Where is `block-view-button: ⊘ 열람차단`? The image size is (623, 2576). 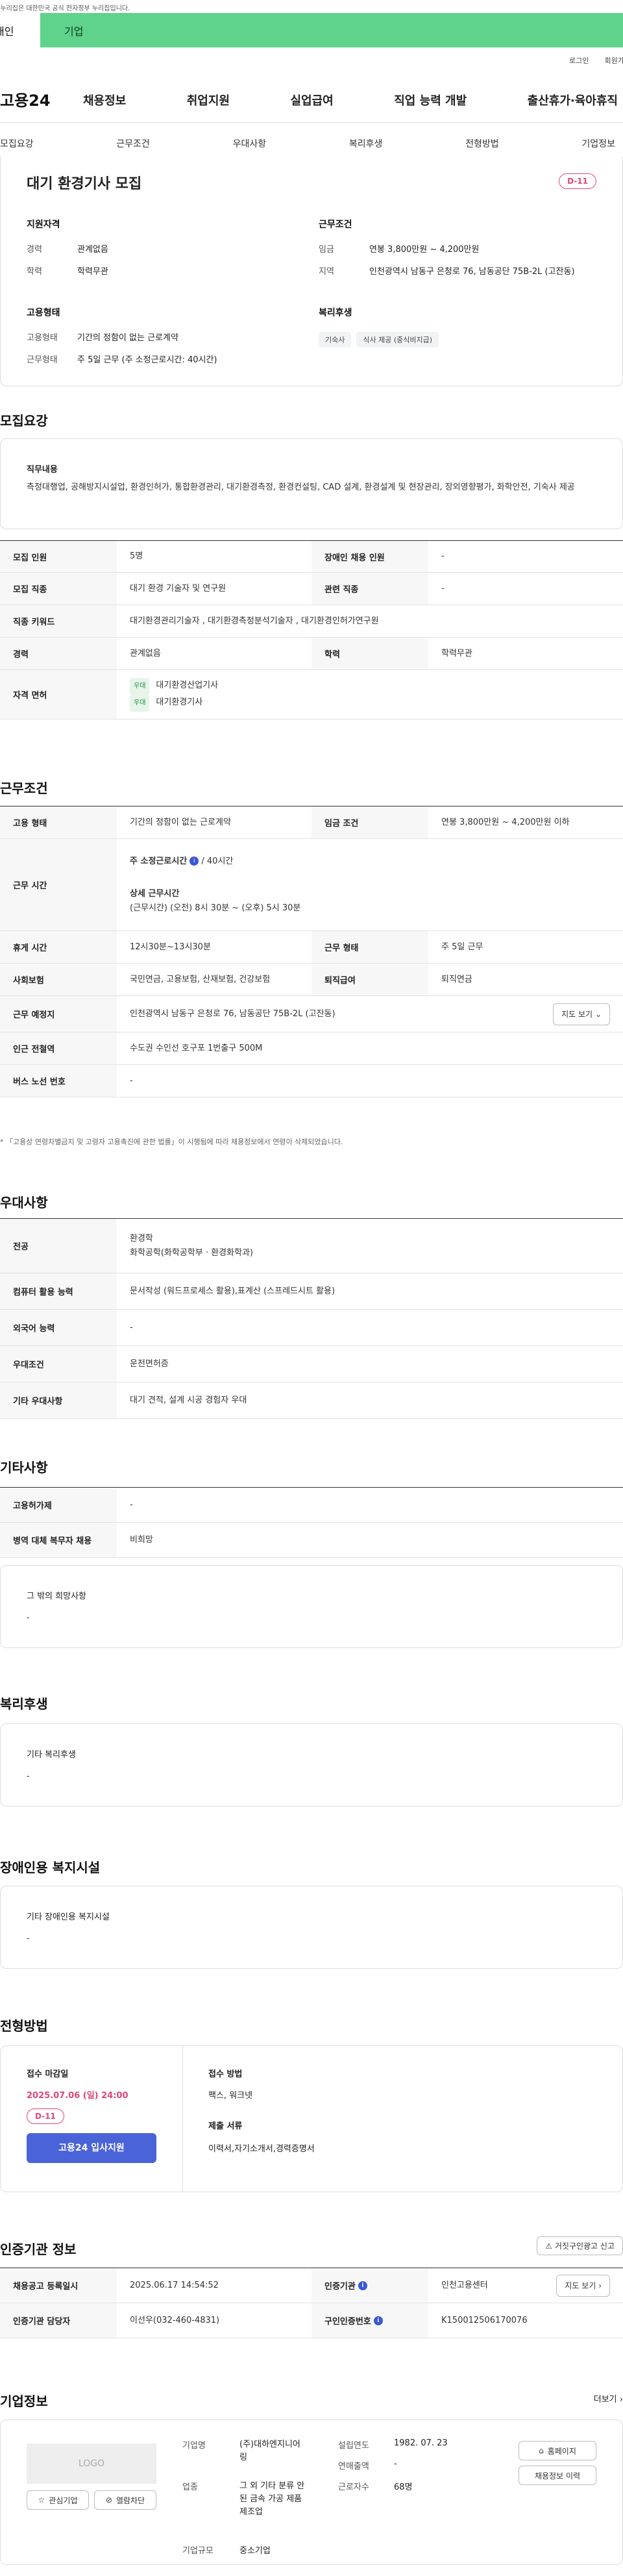
block-view-button: ⊘ 열람차단 is located at coordinates (125, 2500).